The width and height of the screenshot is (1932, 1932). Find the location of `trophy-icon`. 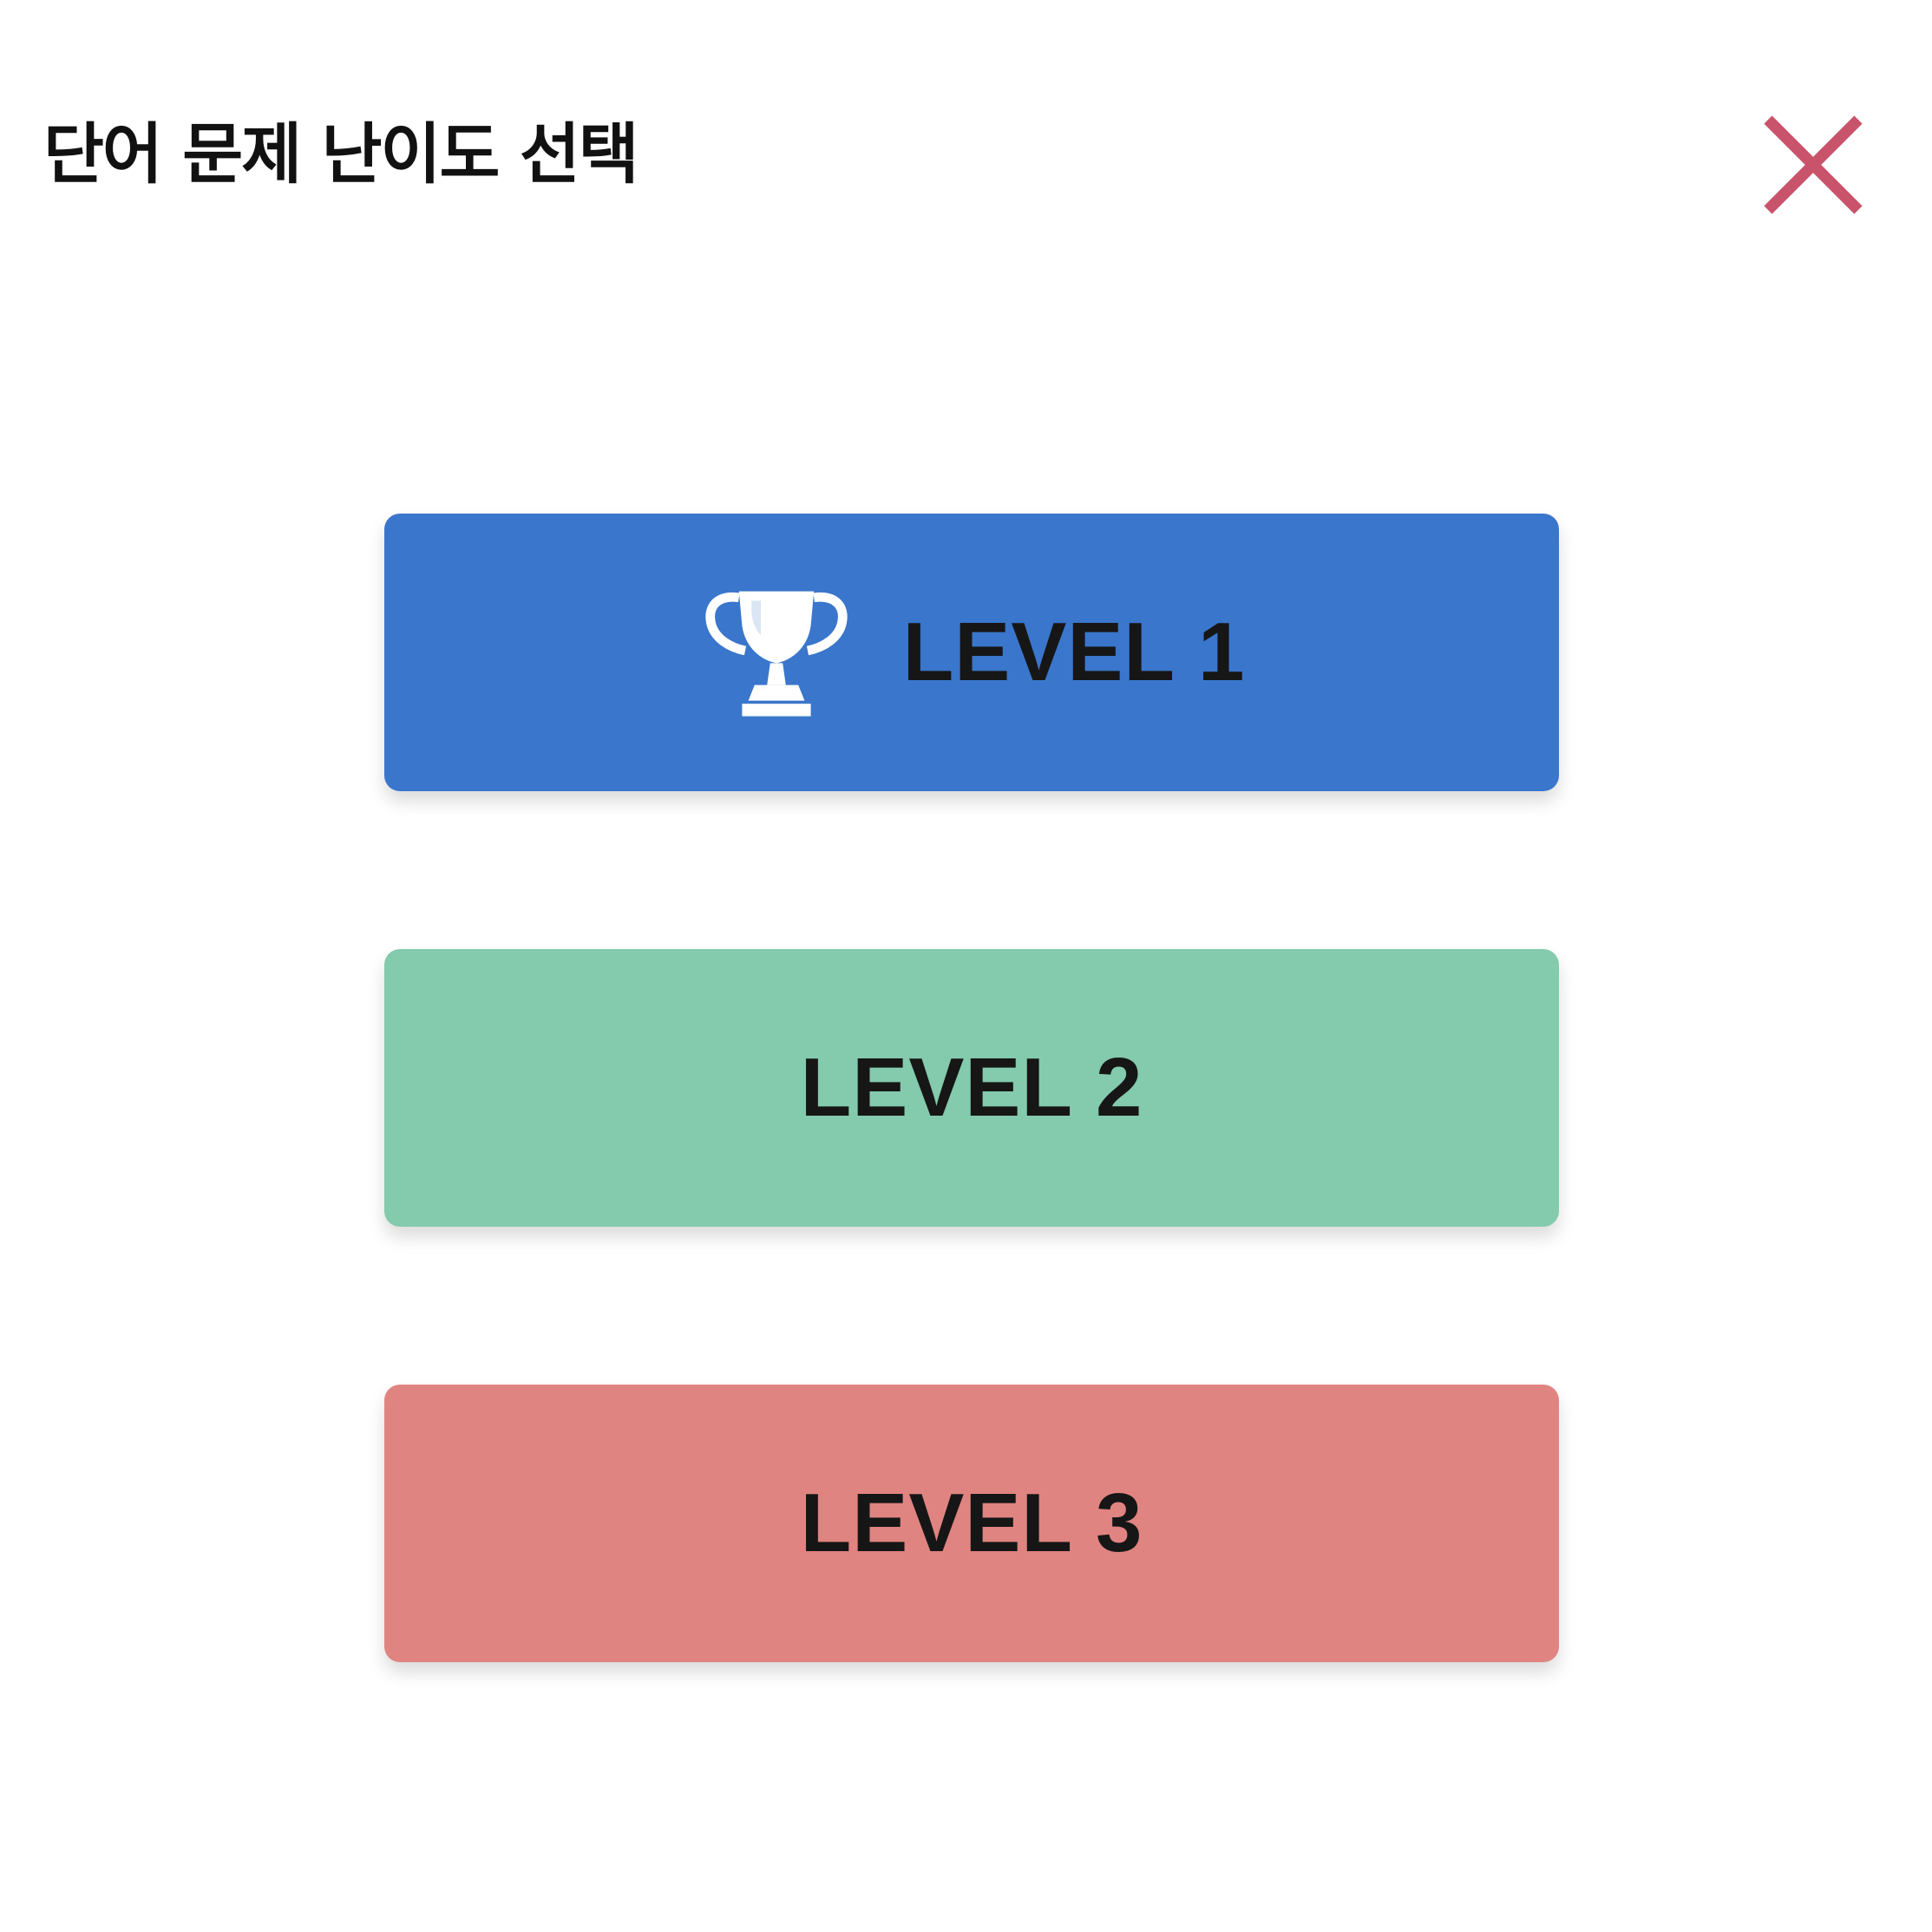

trophy-icon is located at coordinates (777, 651).